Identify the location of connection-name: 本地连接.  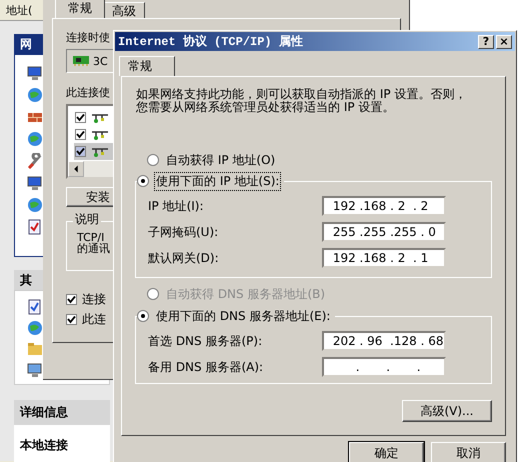
(44, 445).